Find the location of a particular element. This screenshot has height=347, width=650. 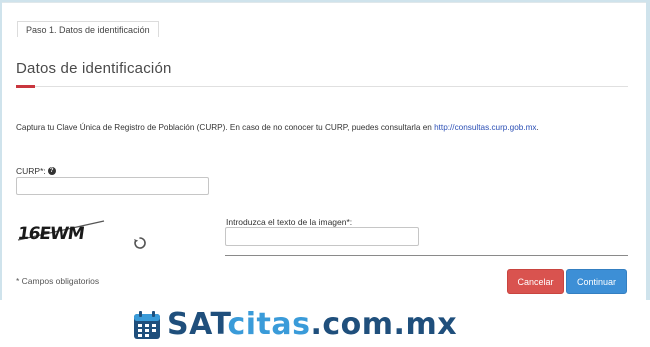

brand-logo: SATcitas.com.mx is located at coordinates (295, 325).